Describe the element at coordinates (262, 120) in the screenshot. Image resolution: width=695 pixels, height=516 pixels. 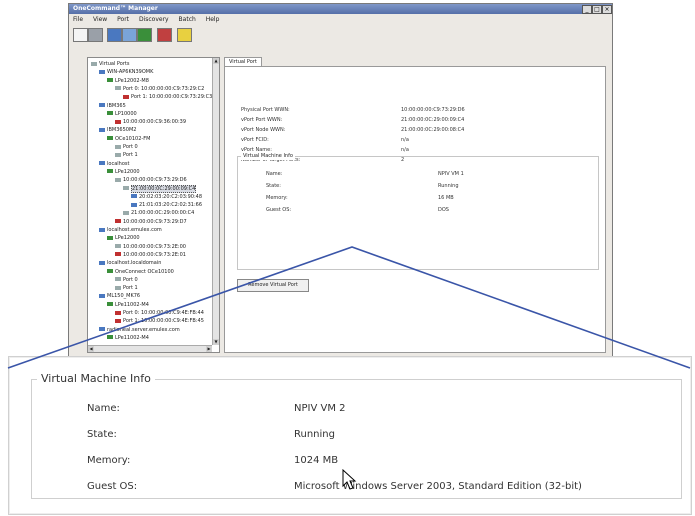
I see `field-label: vPort Port WWN:` at that location.